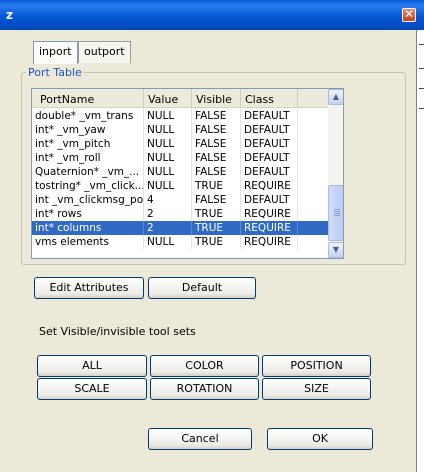  I want to click on edit-attributes-button: Edit Attributes, so click(89, 288).